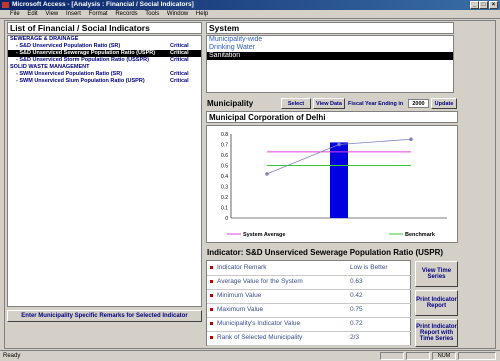  Describe the element at coordinates (474, 5) in the screenshot. I see `minimize-button: _` at that location.